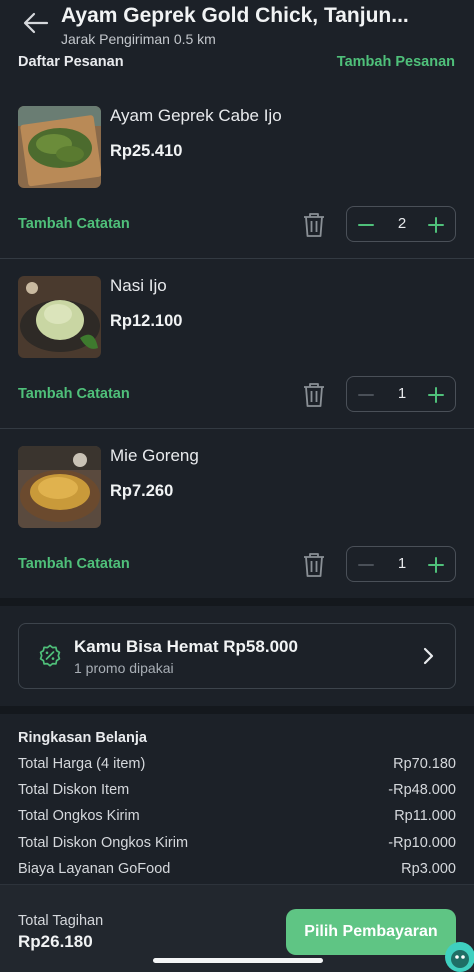 This screenshot has width=474, height=972. Describe the element at coordinates (238, 960) in the screenshot. I see `home-indicator` at that location.